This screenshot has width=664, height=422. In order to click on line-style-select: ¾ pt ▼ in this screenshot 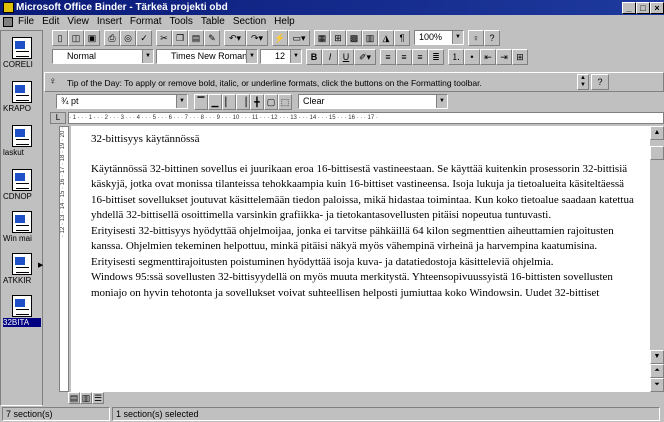, I will do `click(122, 101)`.